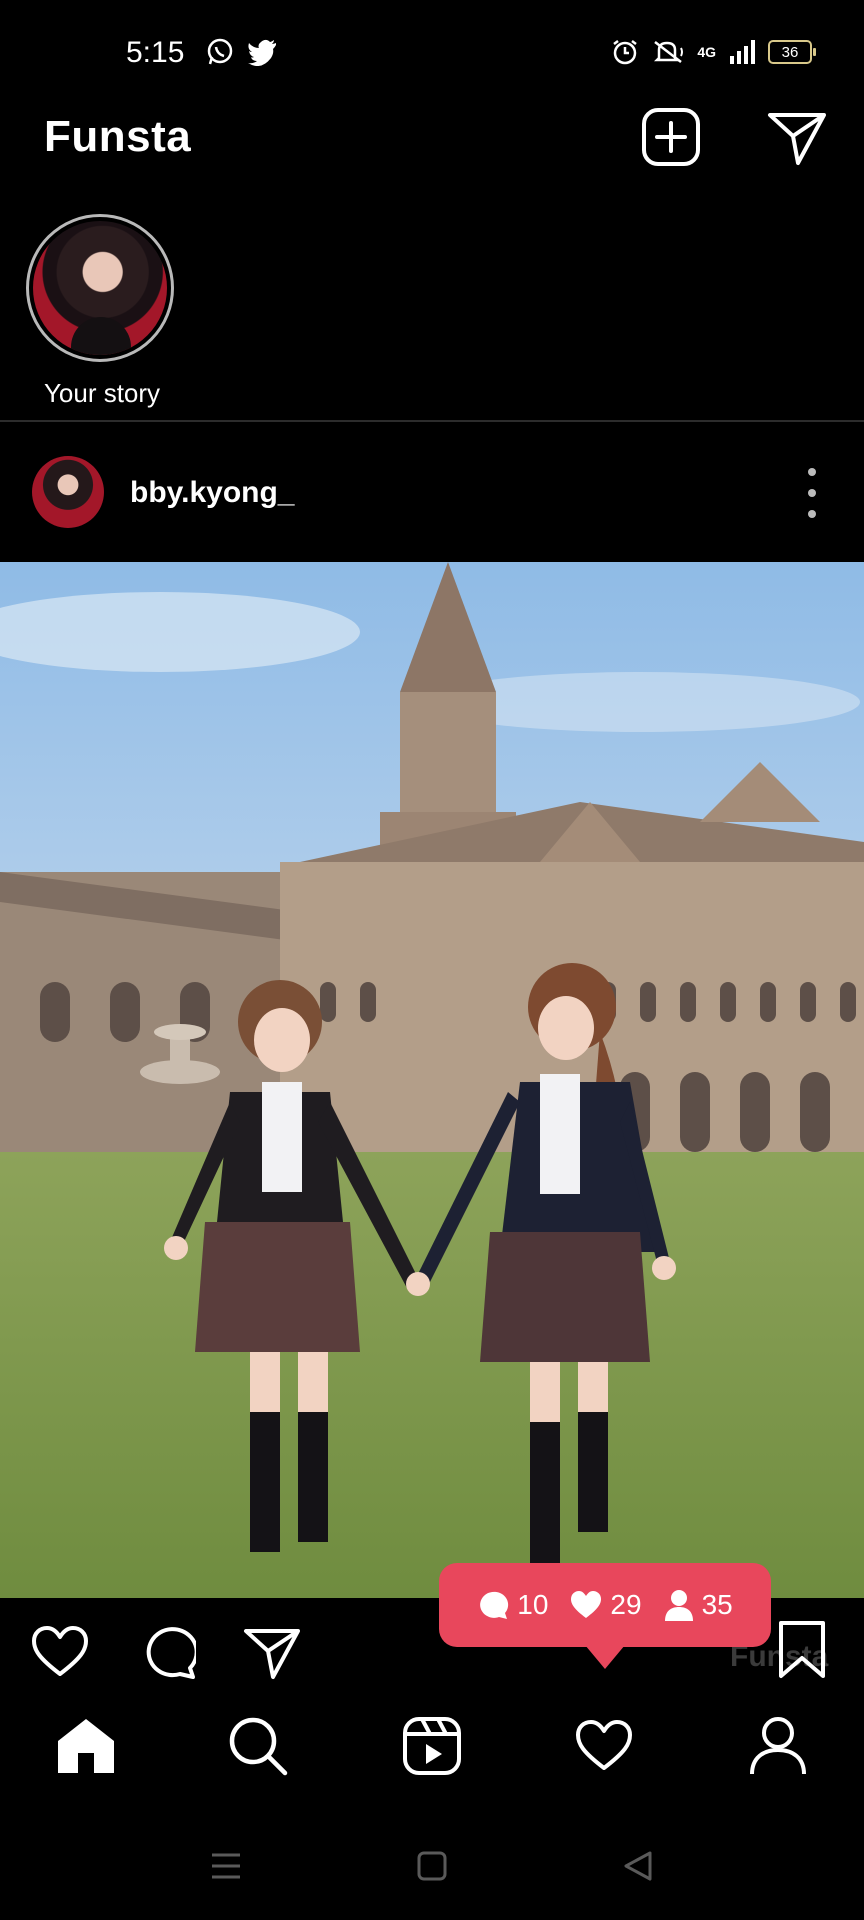 This screenshot has height=1920, width=864. Describe the element at coordinates (625, 52) in the screenshot. I see `alarm-icon` at that location.